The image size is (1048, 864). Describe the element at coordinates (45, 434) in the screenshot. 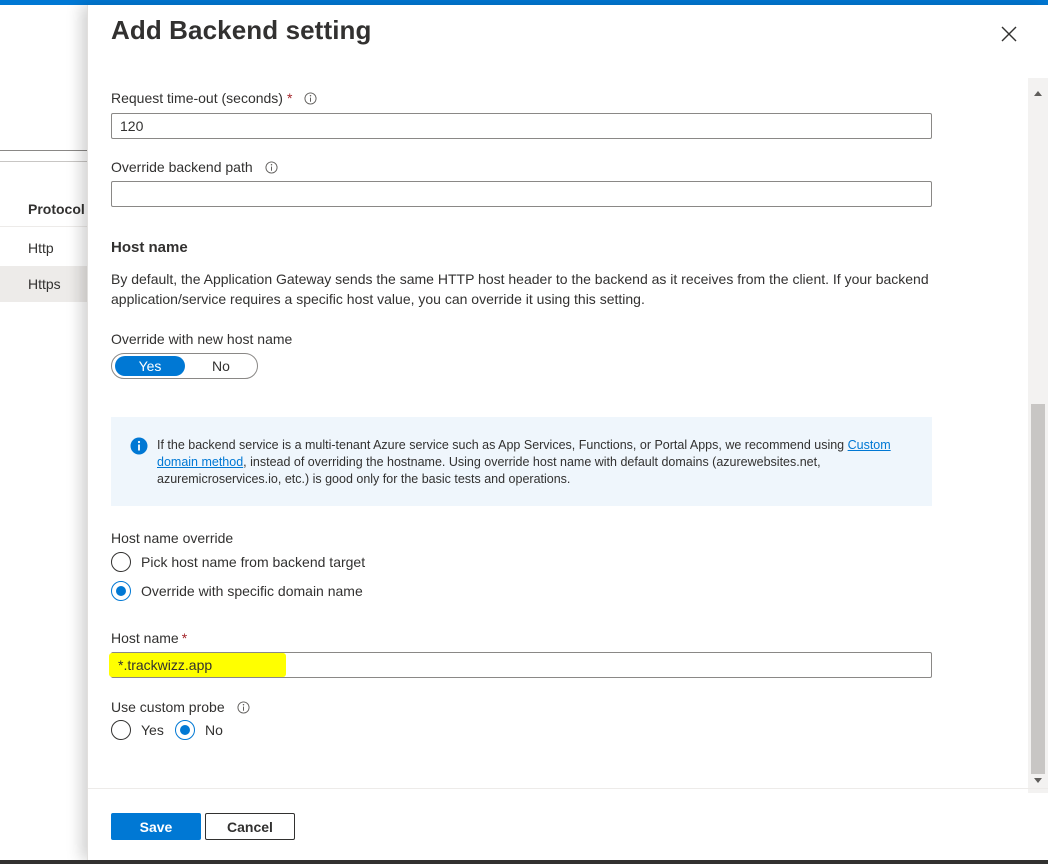

I see `background-page: Protocol Http Https` at that location.